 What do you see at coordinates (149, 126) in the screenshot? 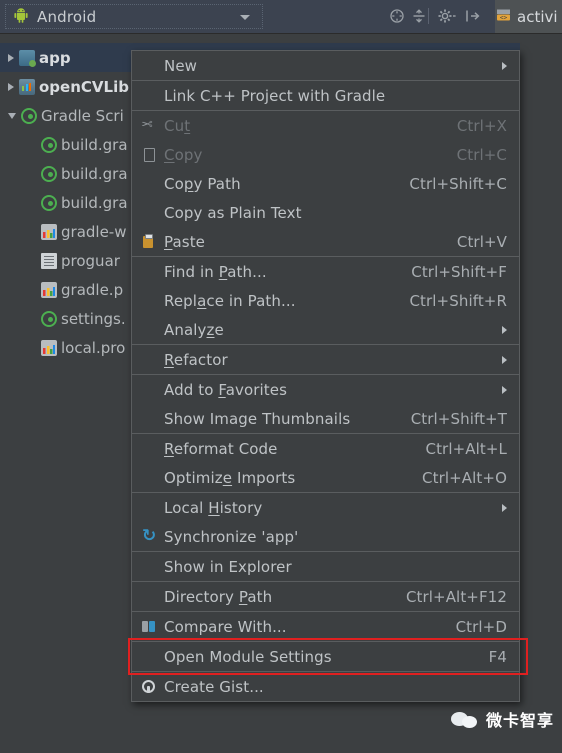
I see `cut-icon` at bounding box center [149, 126].